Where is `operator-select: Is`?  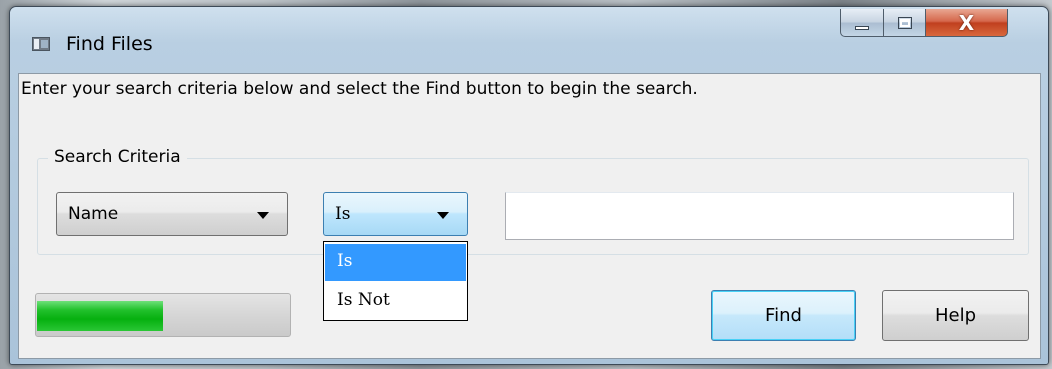
operator-select: Is is located at coordinates (395, 214).